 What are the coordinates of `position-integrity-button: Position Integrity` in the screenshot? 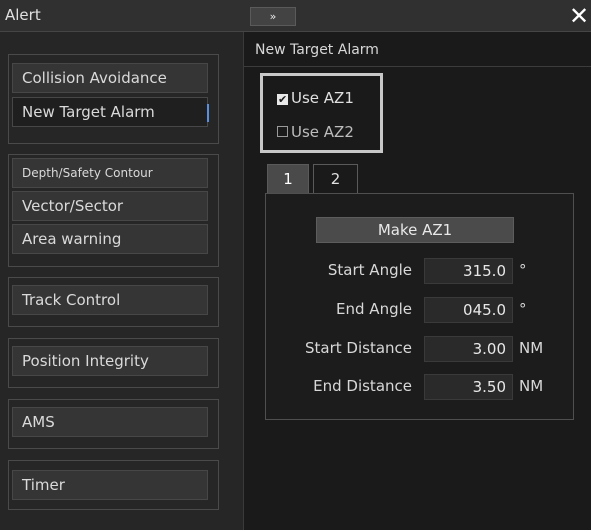 It's located at (110, 361).